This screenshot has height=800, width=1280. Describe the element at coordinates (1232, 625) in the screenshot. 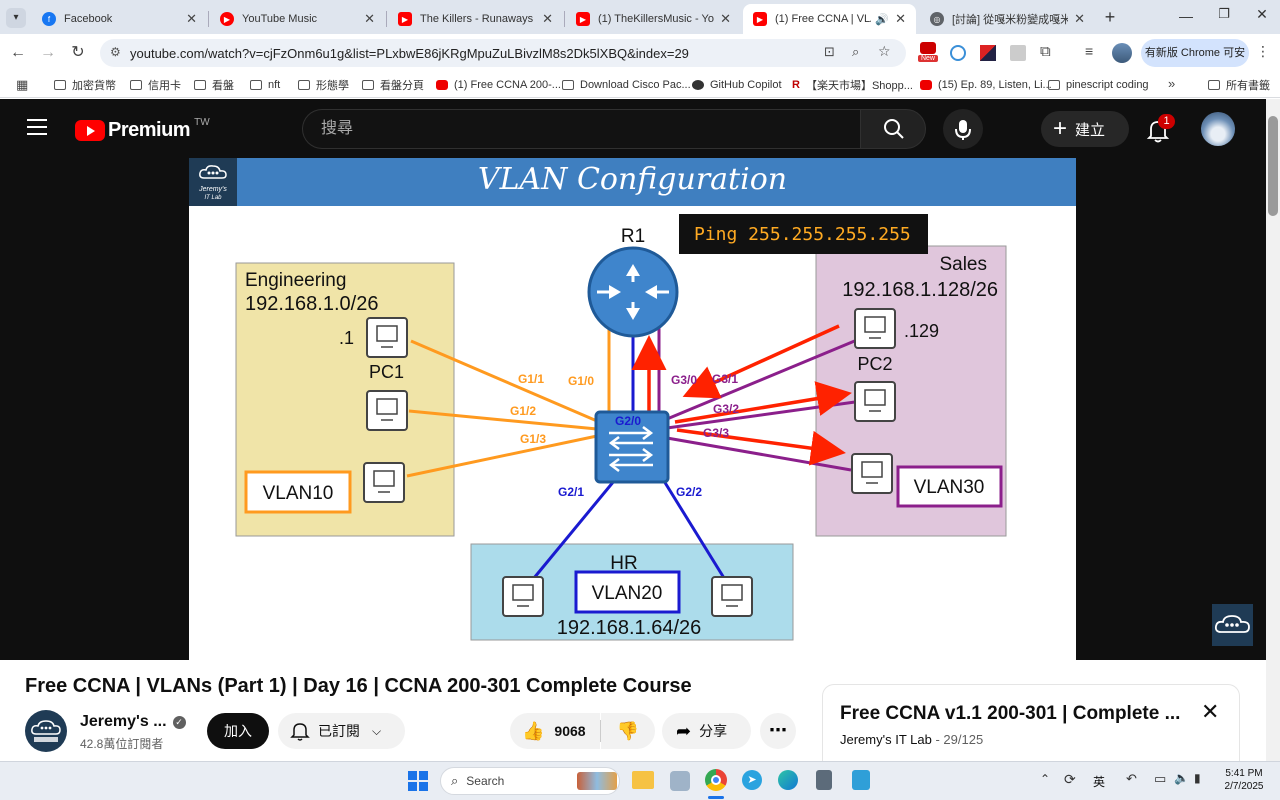

I see `channel-watermark` at that location.